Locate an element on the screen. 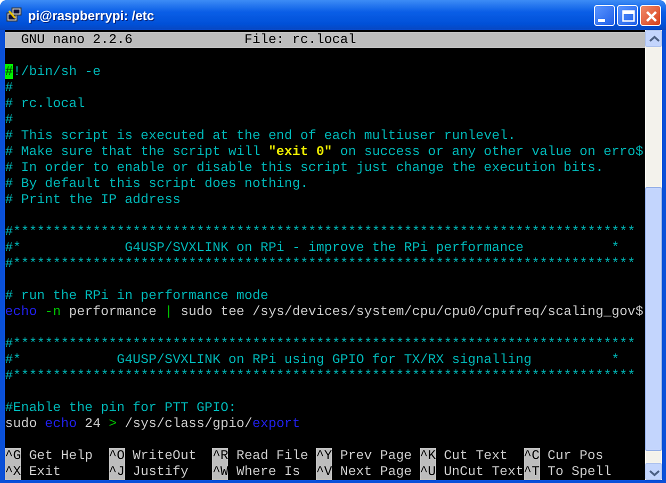 The image size is (666, 483). shortcut-label: Cut Text is located at coordinates (476, 456).